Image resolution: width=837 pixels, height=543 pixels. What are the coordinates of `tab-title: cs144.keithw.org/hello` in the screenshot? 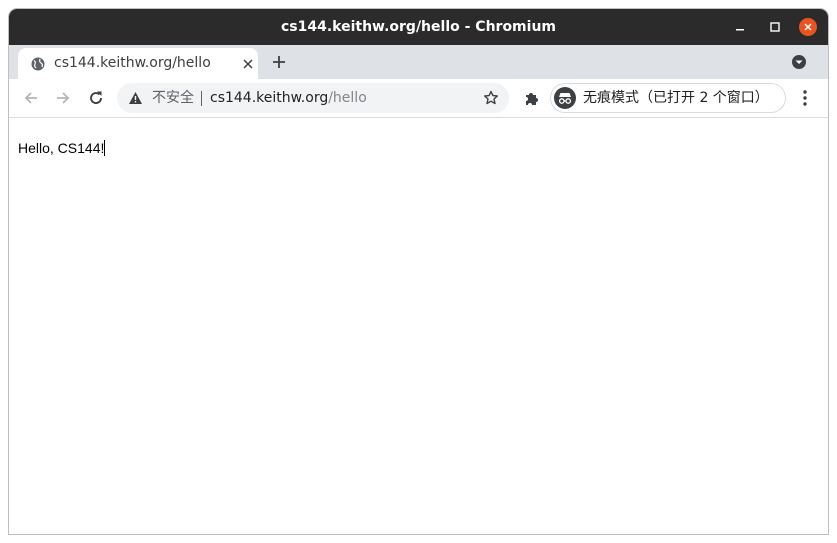 It's located at (132, 63).